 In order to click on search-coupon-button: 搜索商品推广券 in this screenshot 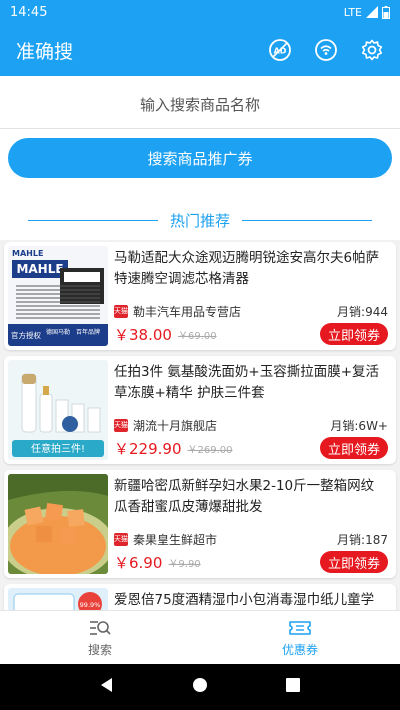, I will do `click(200, 158)`.